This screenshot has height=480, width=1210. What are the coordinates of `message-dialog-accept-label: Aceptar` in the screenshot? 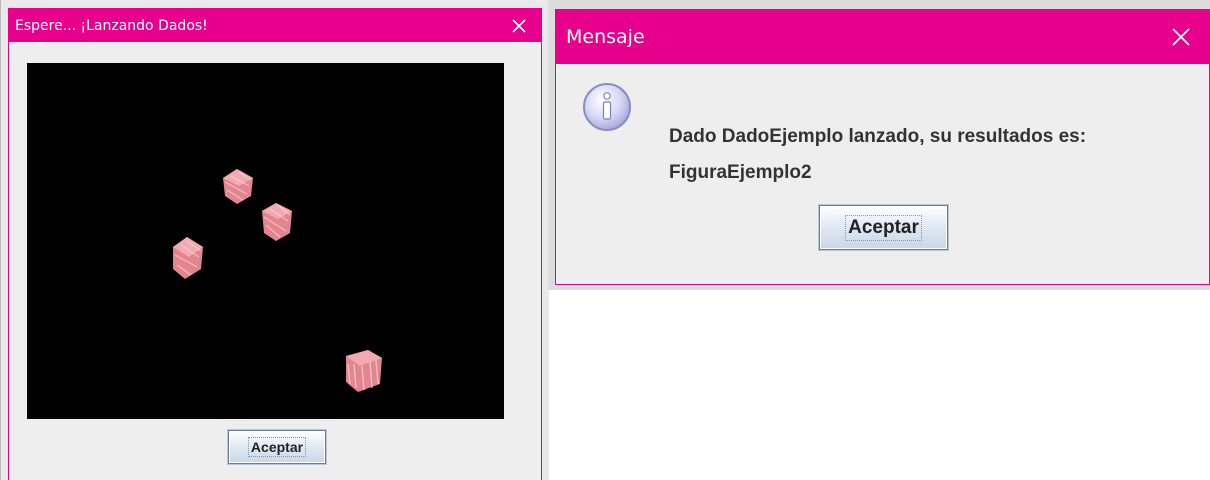 It's located at (883, 227).